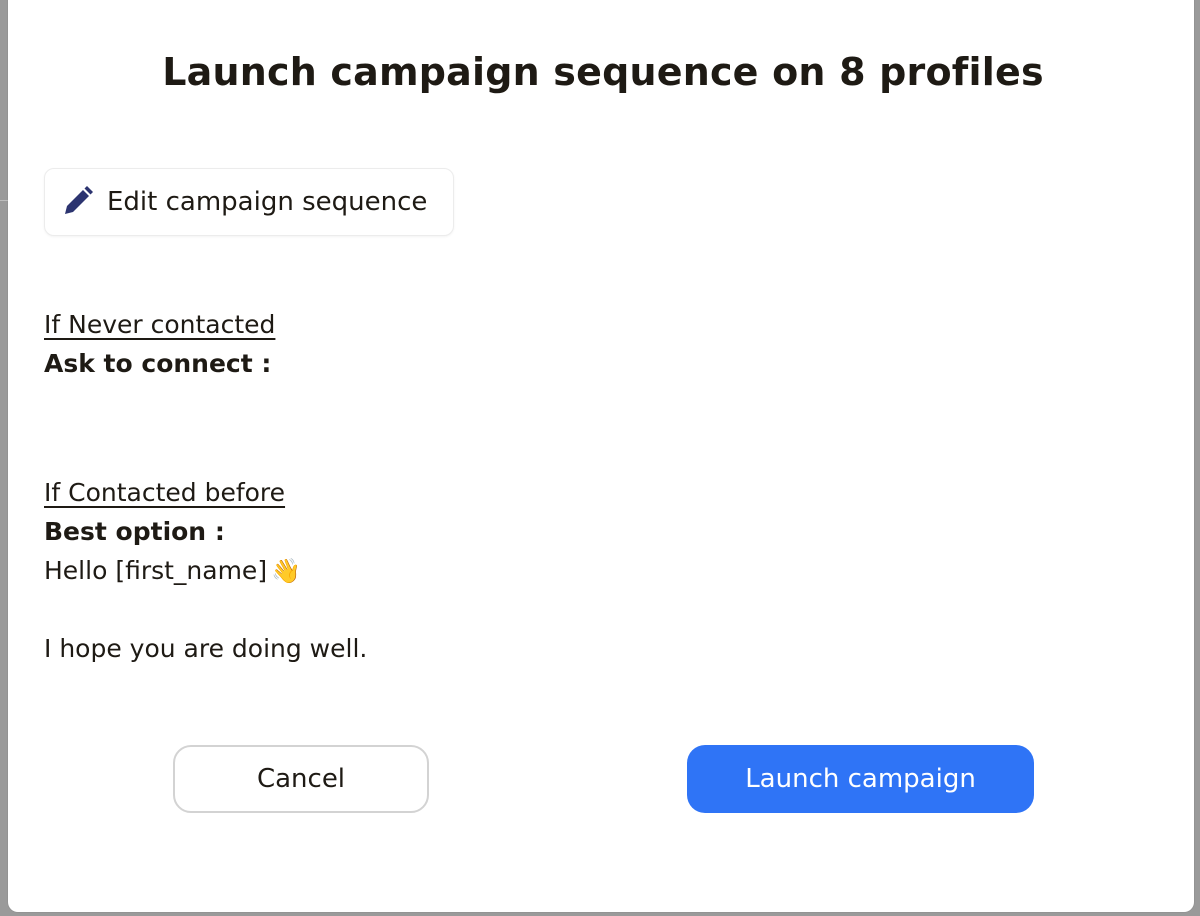 The height and width of the screenshot is (916, 1200). I want to click on dialog-title: Launch campaign sequence on 8 profiles, so click(603, 72).